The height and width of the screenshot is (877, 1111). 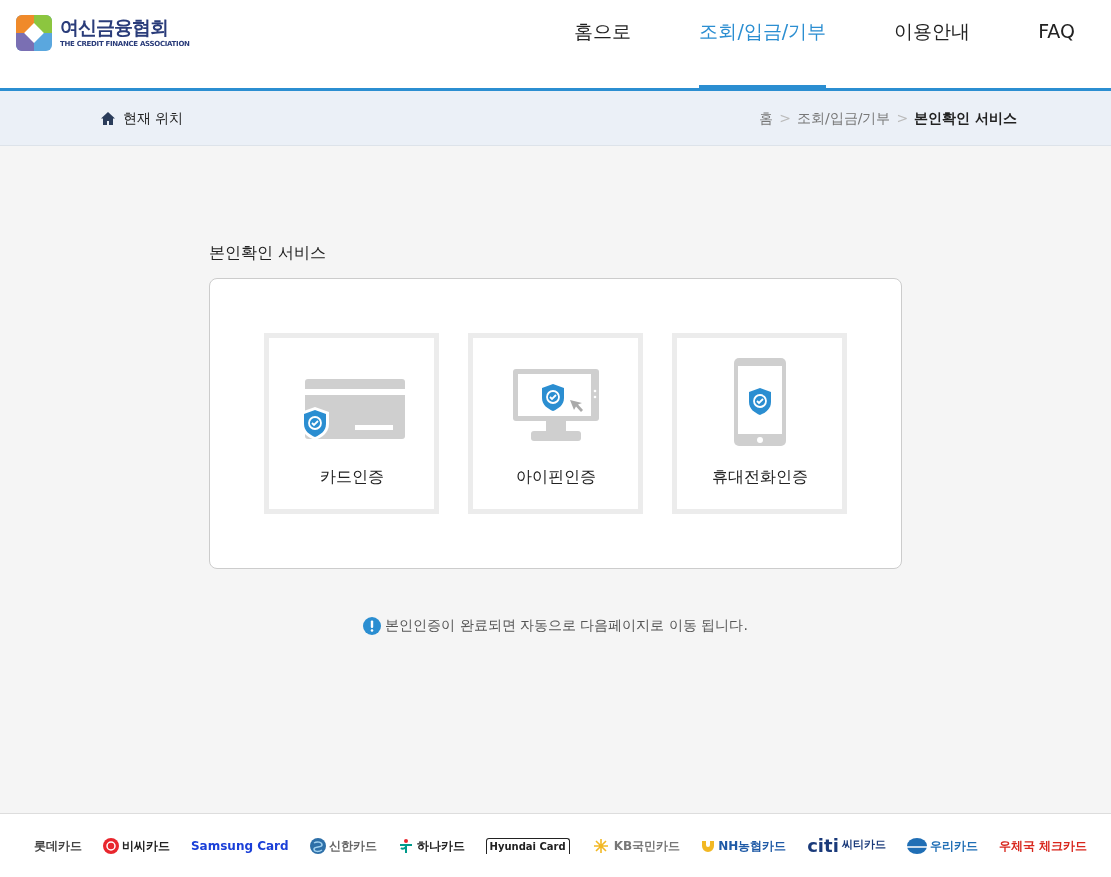 What do you see at coordinates (1042, 845) in the screenshot?
I see `card-company-link: 우체국 체크카드` at bounding box center [1042, 845].